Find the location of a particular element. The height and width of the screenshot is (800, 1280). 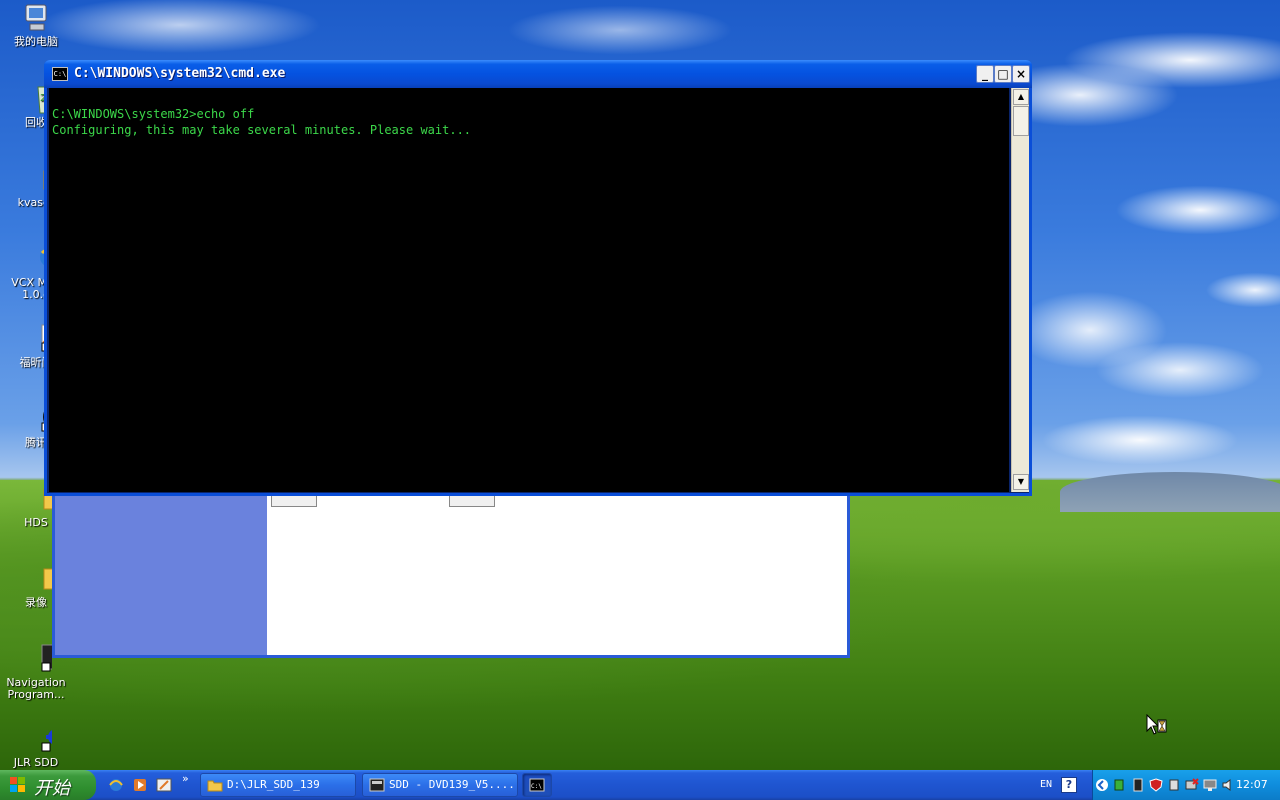

connection-error-icon is located at coordinates (1192, 785).